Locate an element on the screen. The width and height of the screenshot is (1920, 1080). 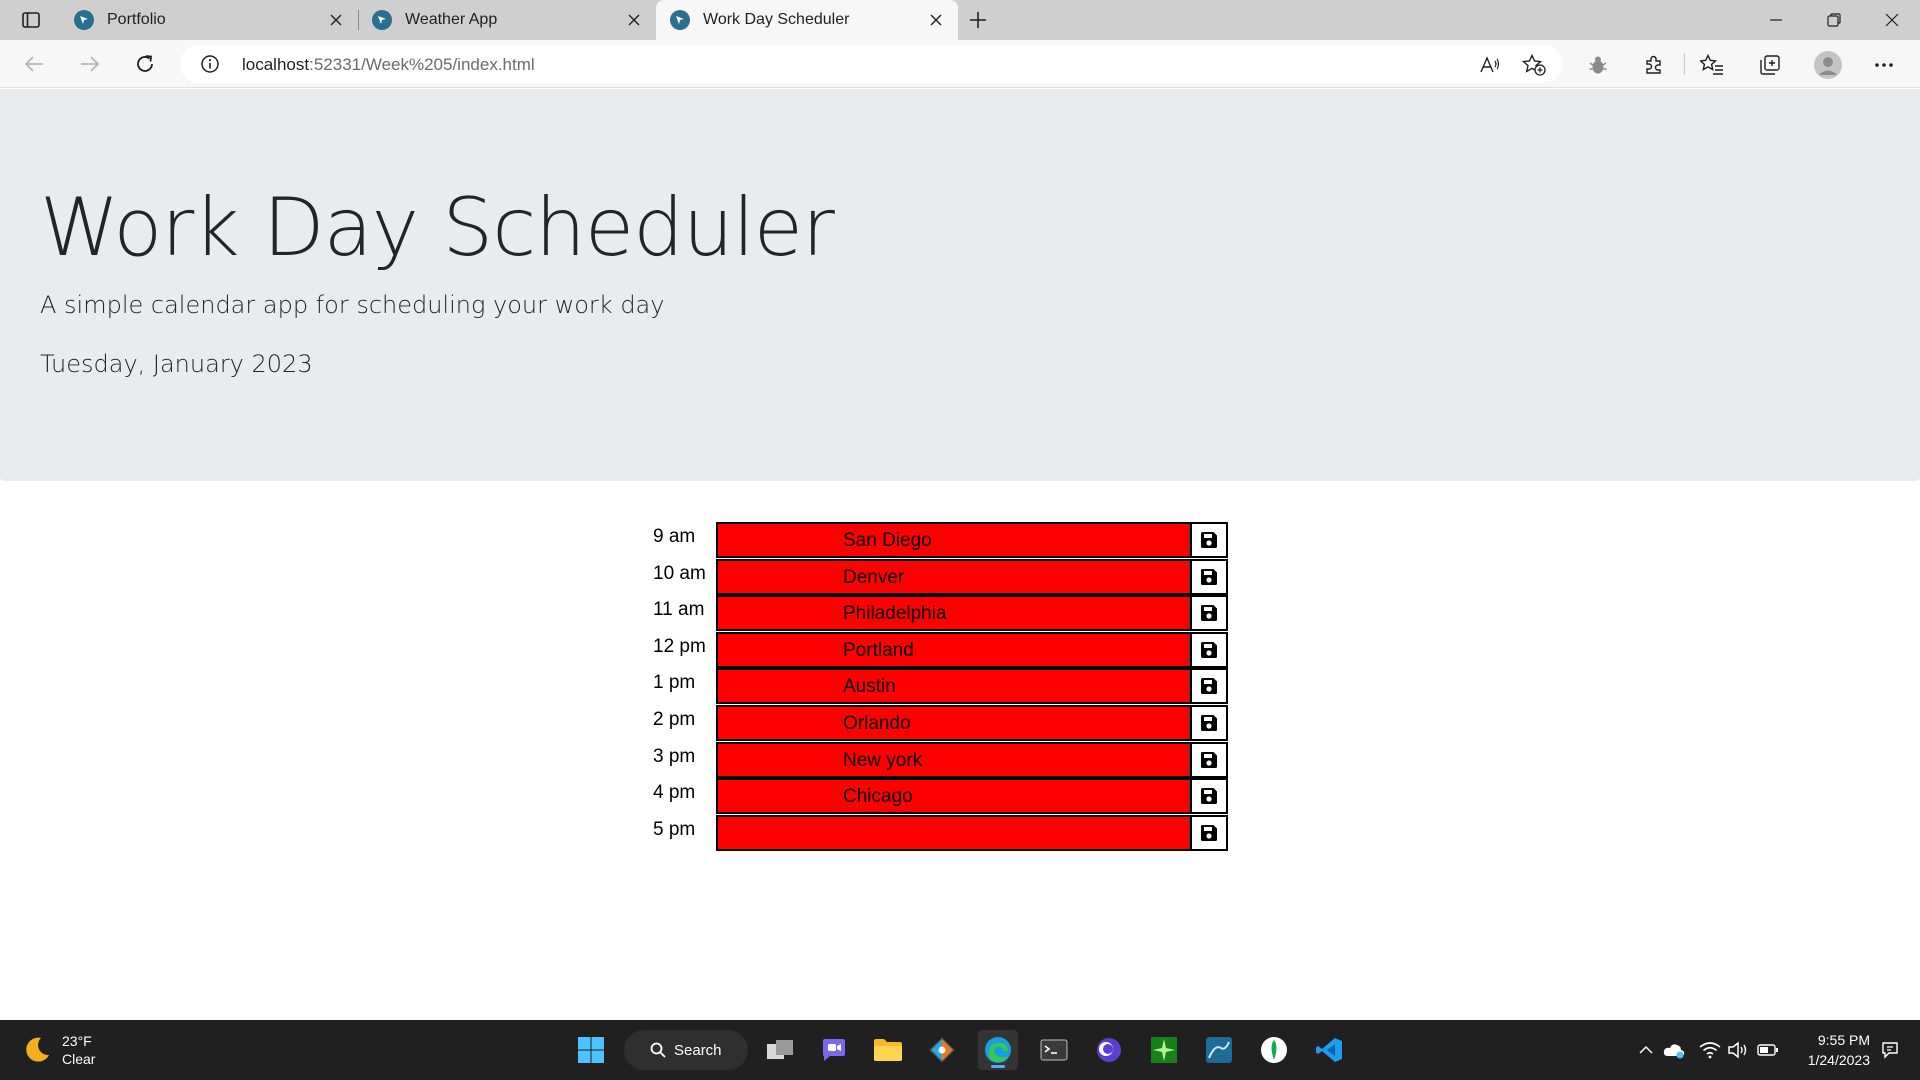
url-text: localhost:52331/Week%205/index.html is located at coordinates (388, 65).